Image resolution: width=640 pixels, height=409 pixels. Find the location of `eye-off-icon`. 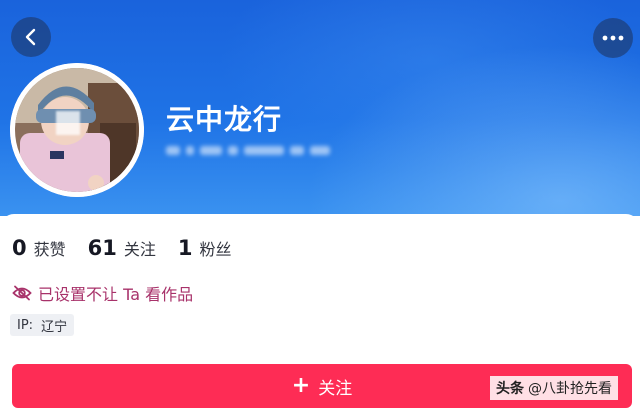

eye-off-icon is located at coordinates (22, 293).